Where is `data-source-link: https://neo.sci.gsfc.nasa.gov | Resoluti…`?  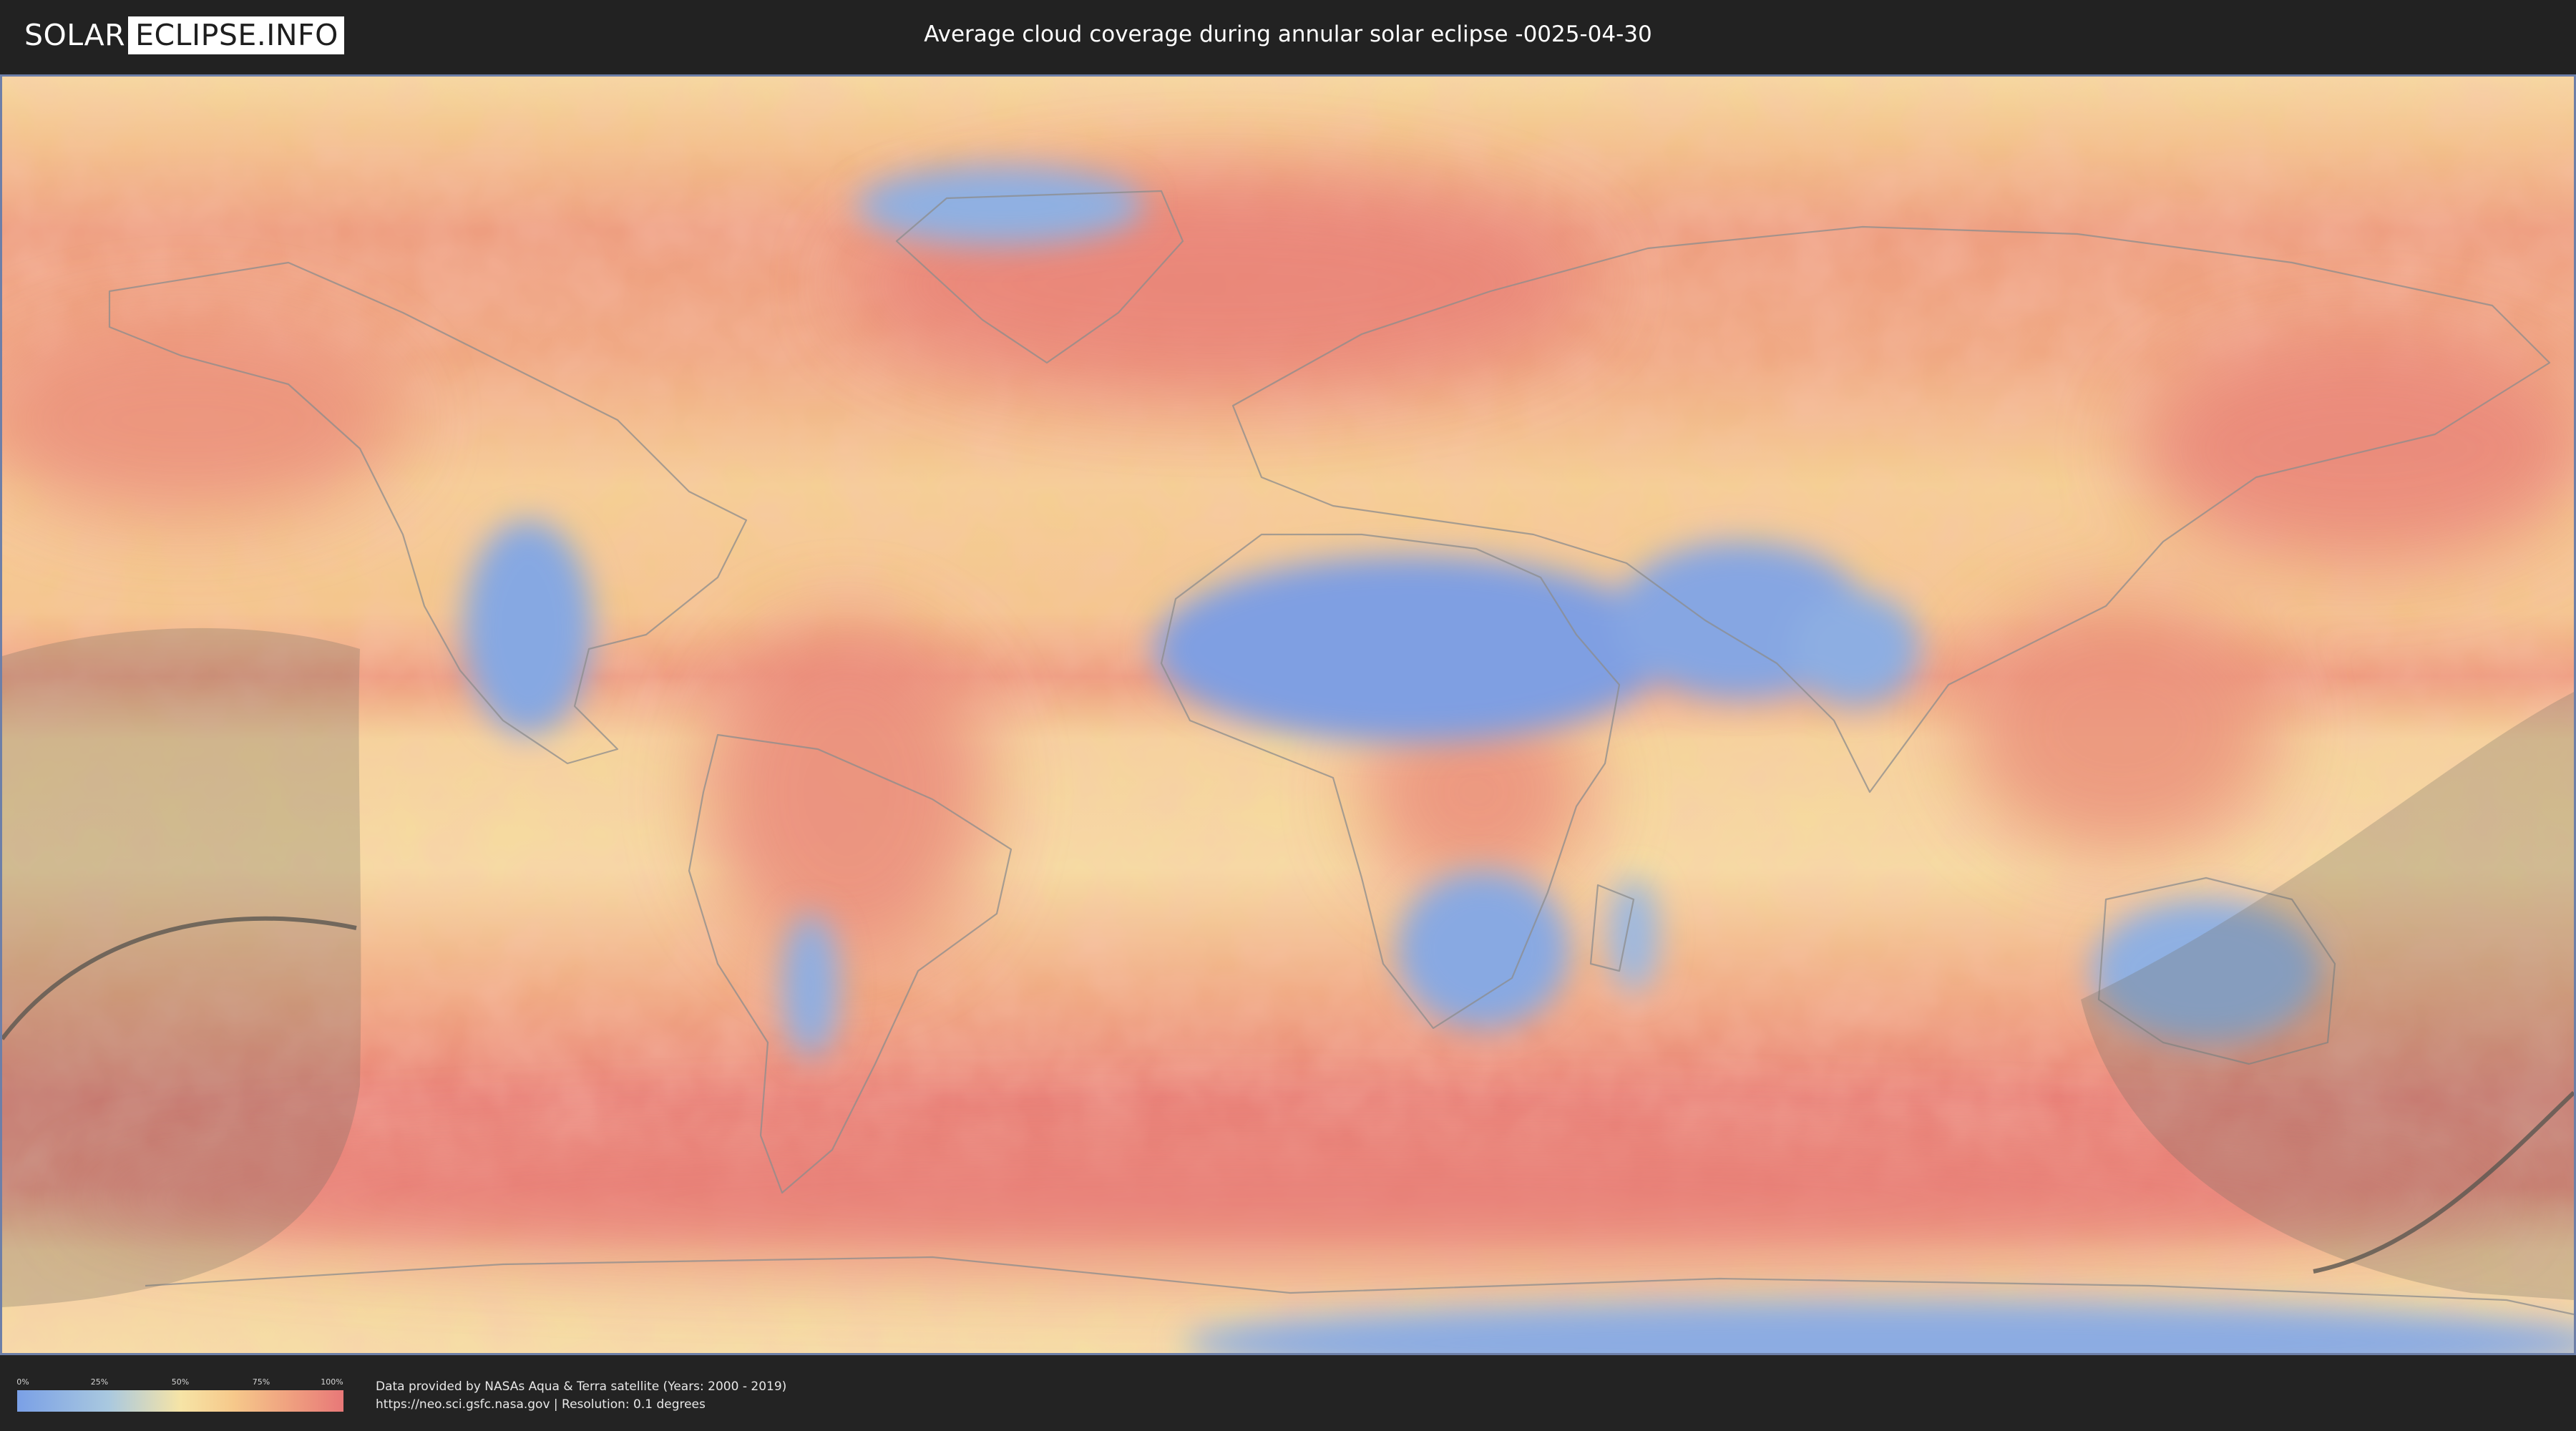
data-source-link: https://neo.sci.gsfc.nasa.gov | Resoluti… is located at coordinates (541, 1404).